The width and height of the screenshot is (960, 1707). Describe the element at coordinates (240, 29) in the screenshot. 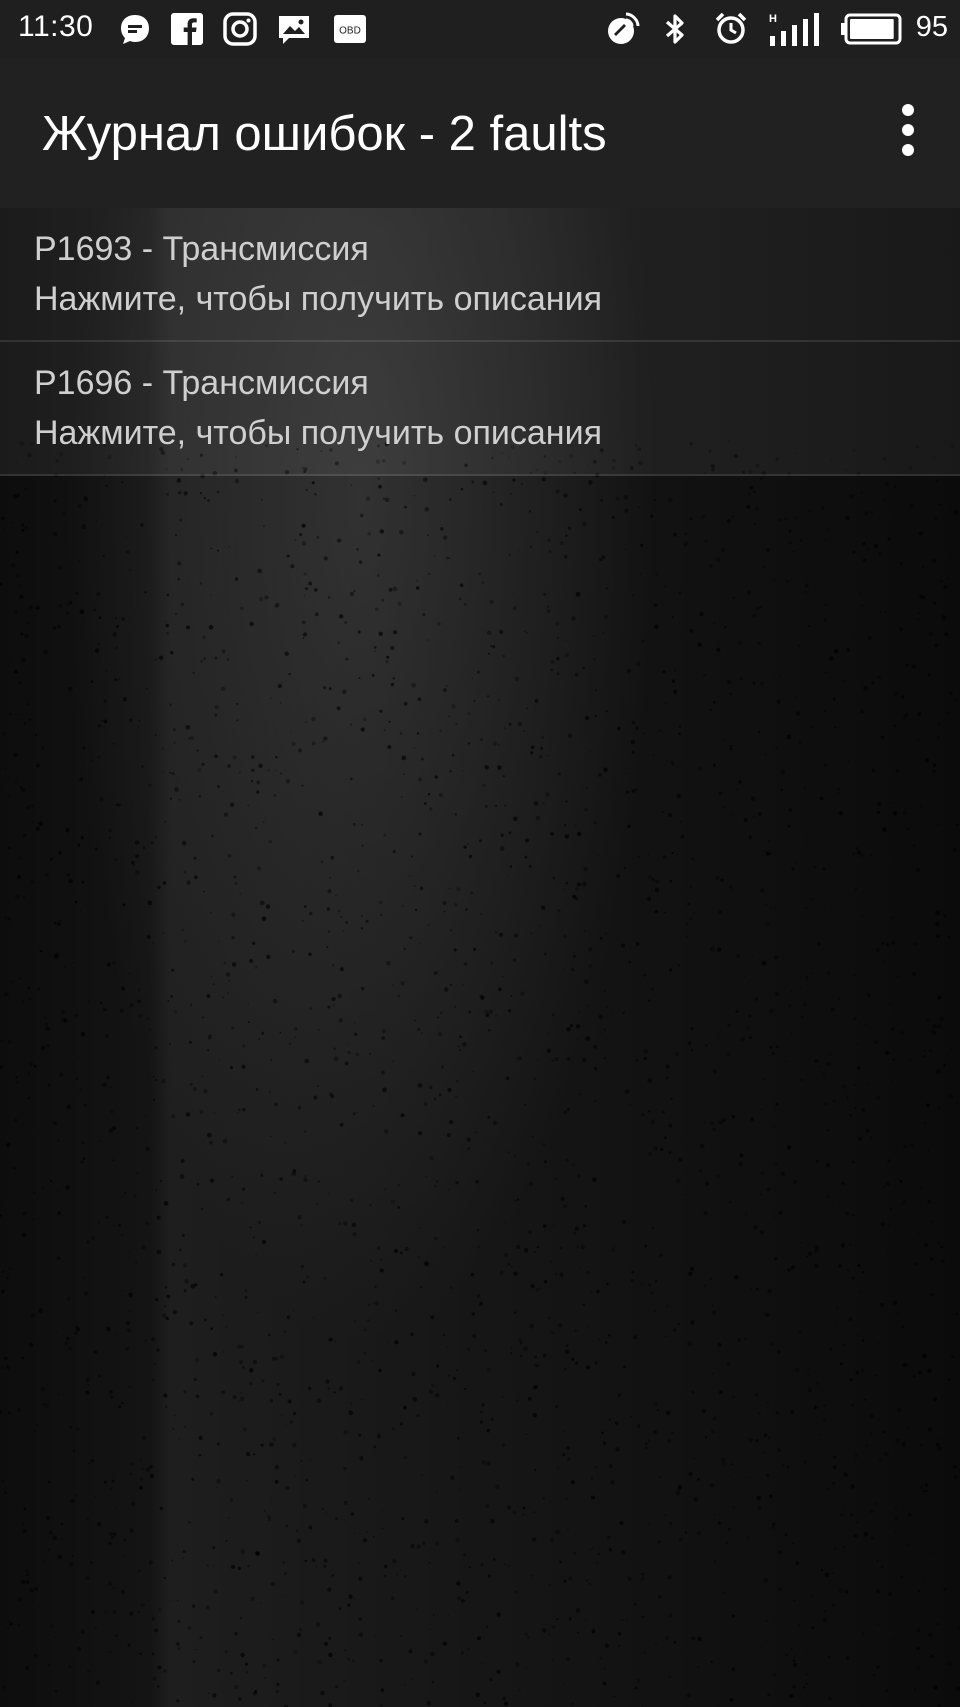

I see `instagram-icon` at that location.